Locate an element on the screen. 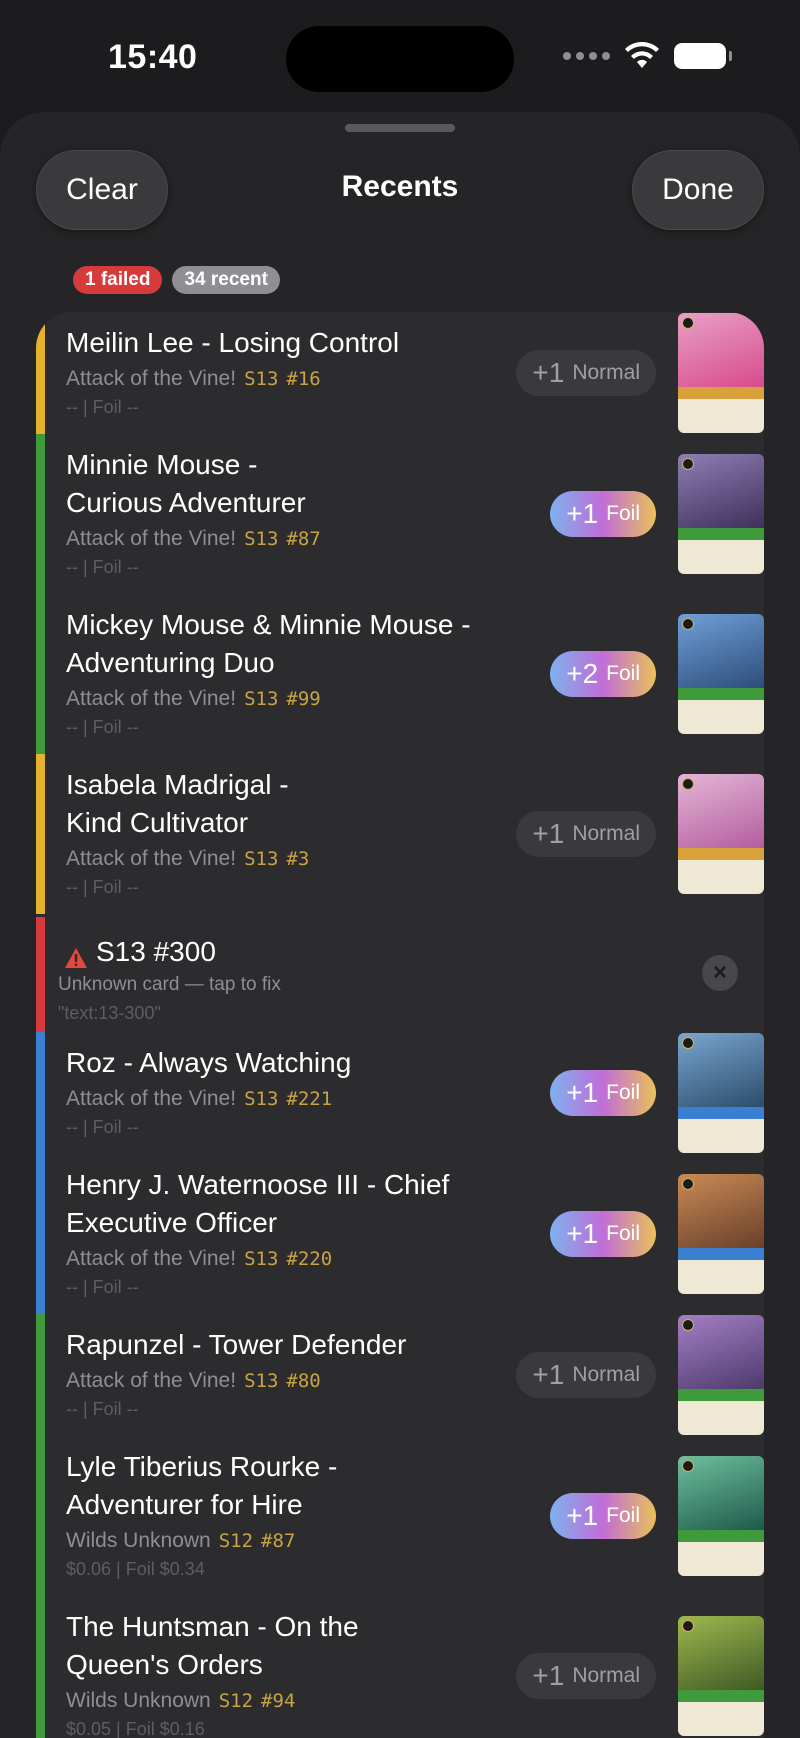 The width and height of the screenshot is (800, 1738). failed-card-hint: Unknown card — tap to fix is located at coordinates (169, 984).